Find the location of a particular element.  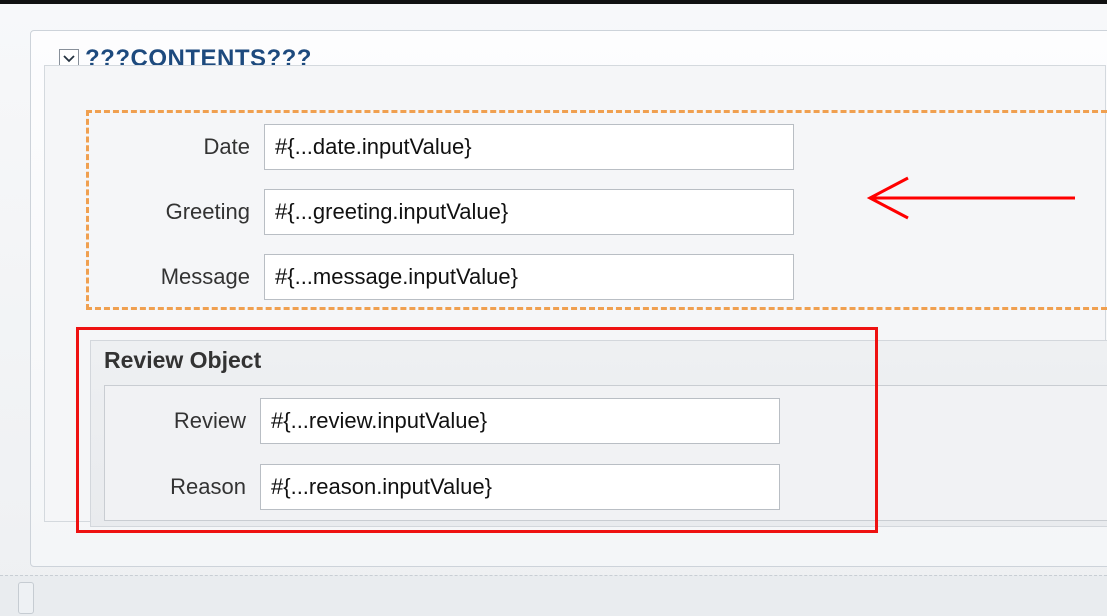

bottom-strip is located at coordinates (553, 595).